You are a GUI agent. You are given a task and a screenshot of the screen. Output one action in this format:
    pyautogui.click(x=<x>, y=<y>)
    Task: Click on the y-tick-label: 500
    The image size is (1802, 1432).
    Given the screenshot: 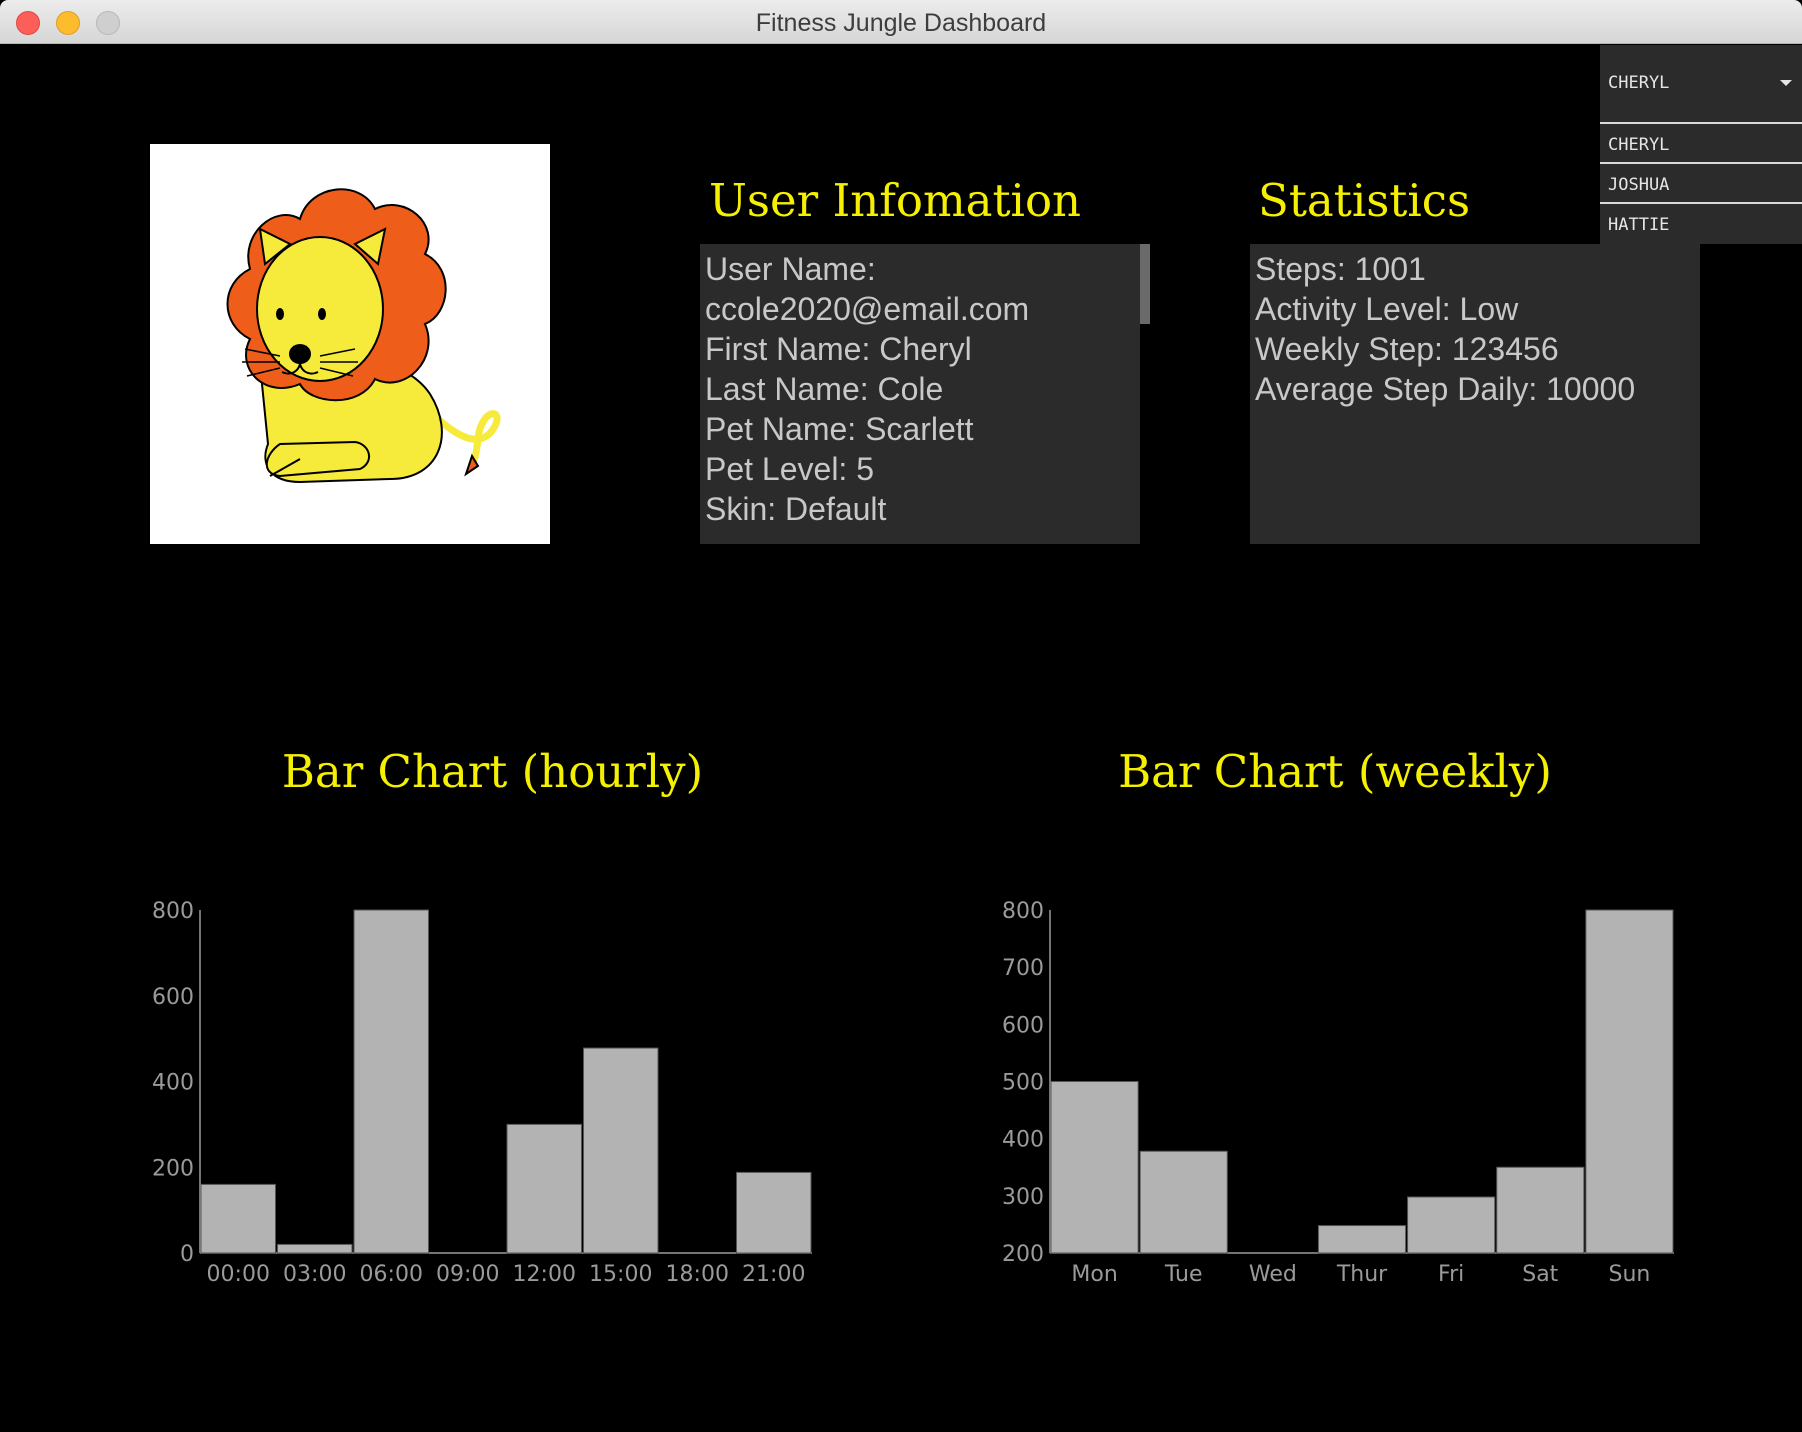 What is the action you would take?
    pyautogui.click(x=1023, y=1083)
    